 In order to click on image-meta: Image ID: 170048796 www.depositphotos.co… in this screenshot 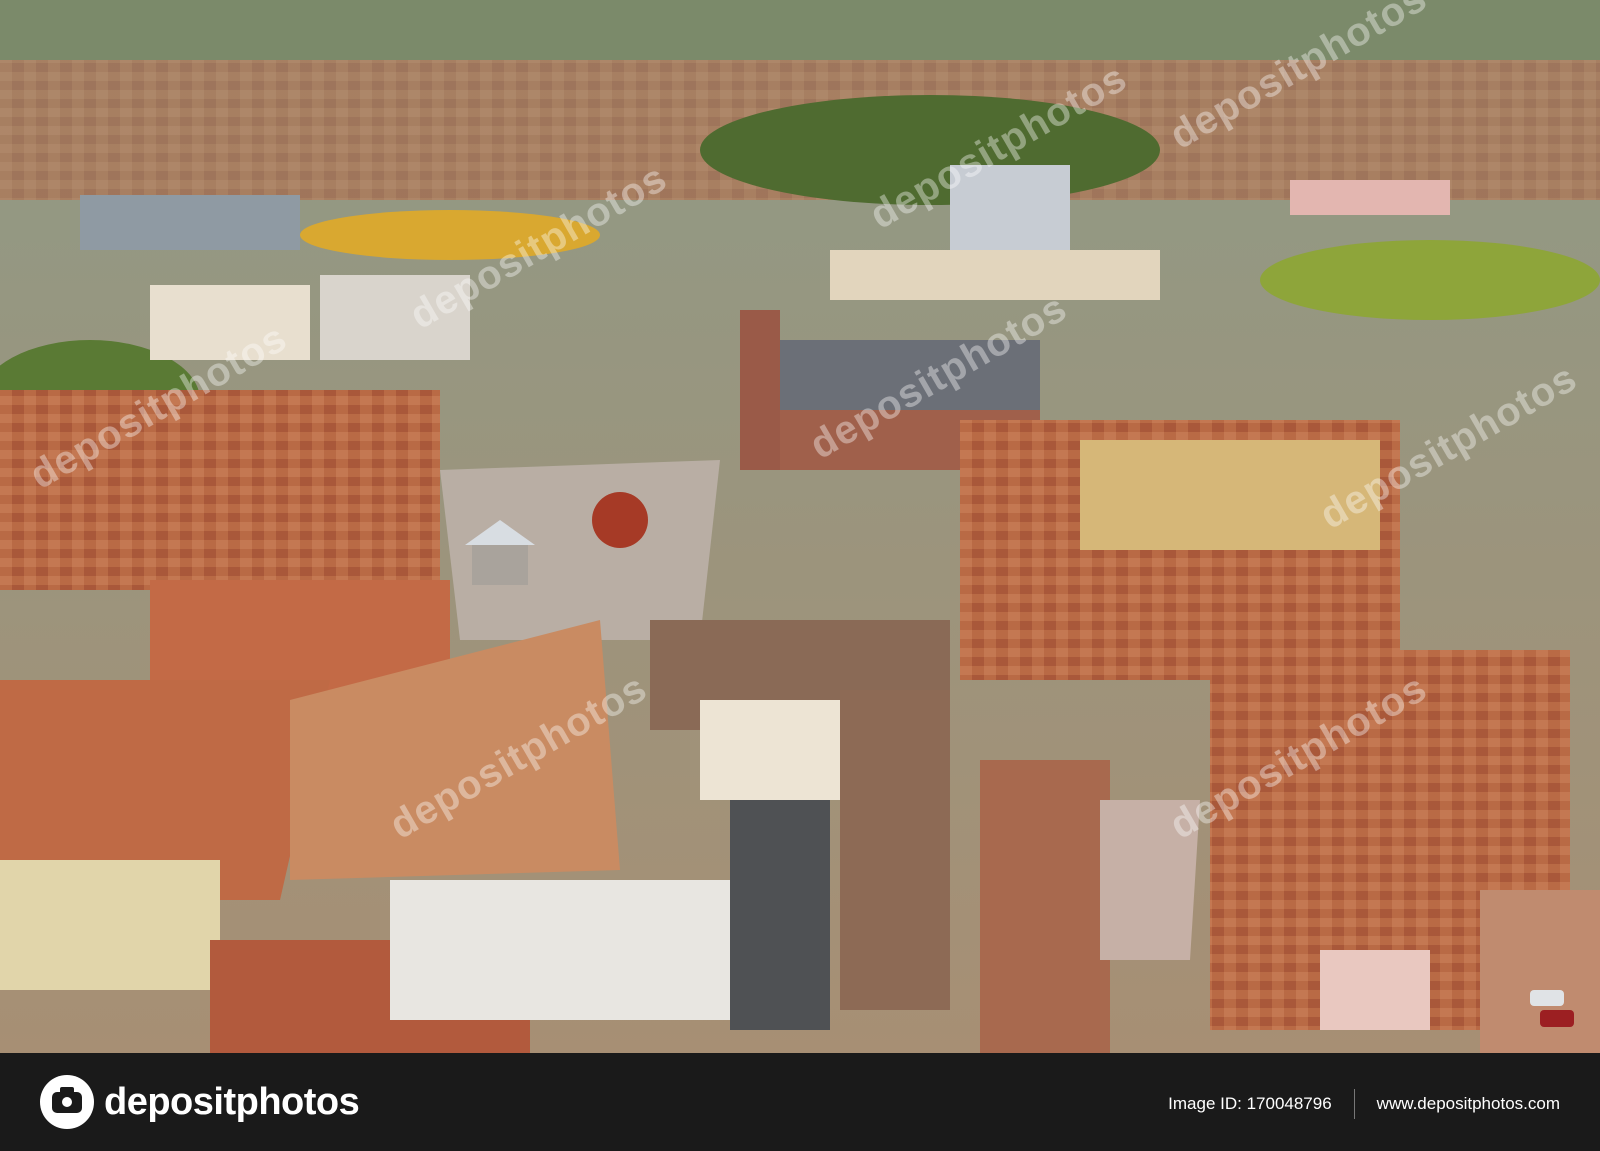, I will do `click(1364, 1104)`.